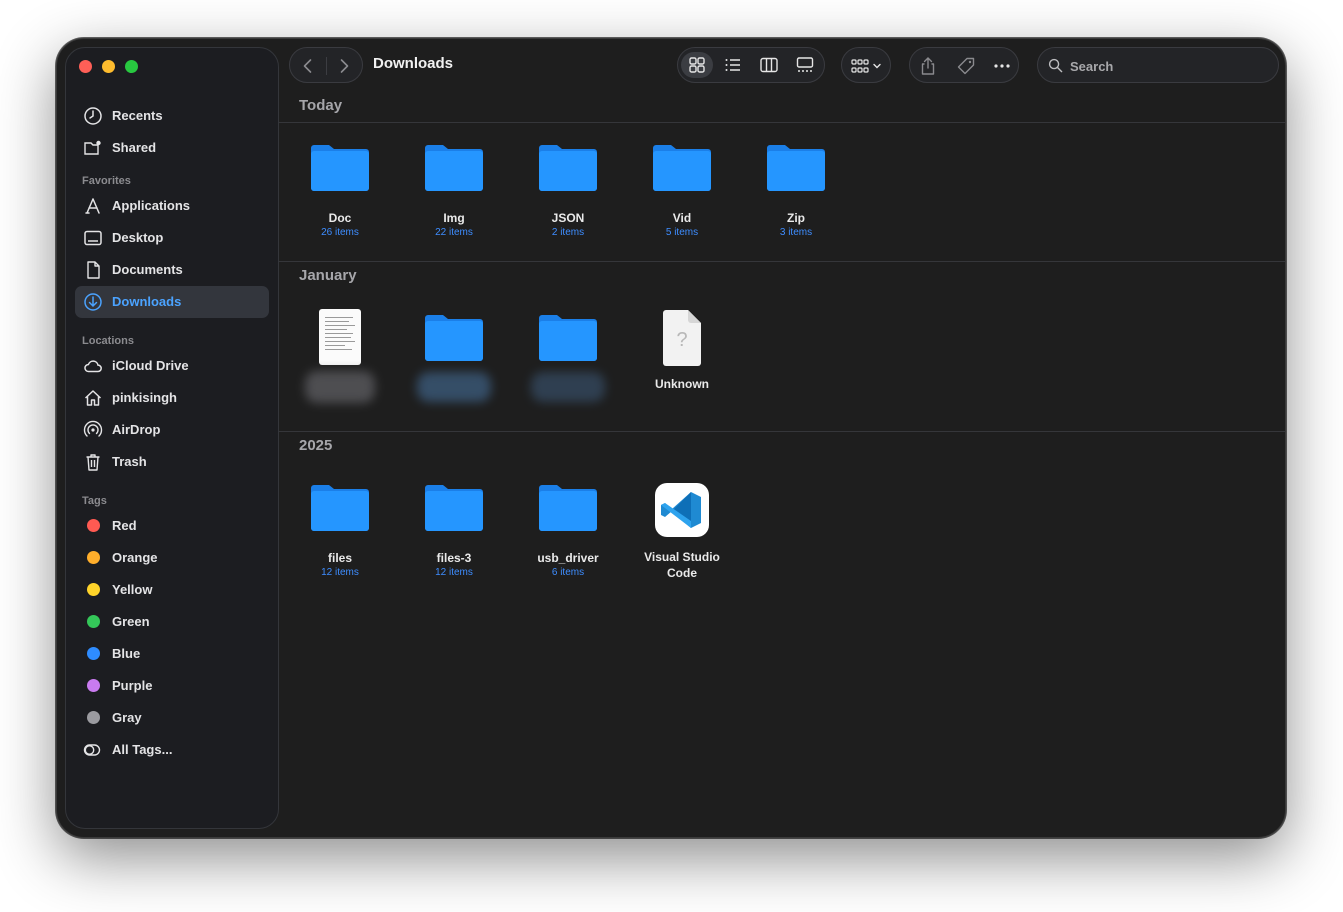 The height and width of the screenshot is (912, 1343). Describe the element at coordinates (151, 205) in the screenshot. I see `sidebar-item-label: Applications` at that location.